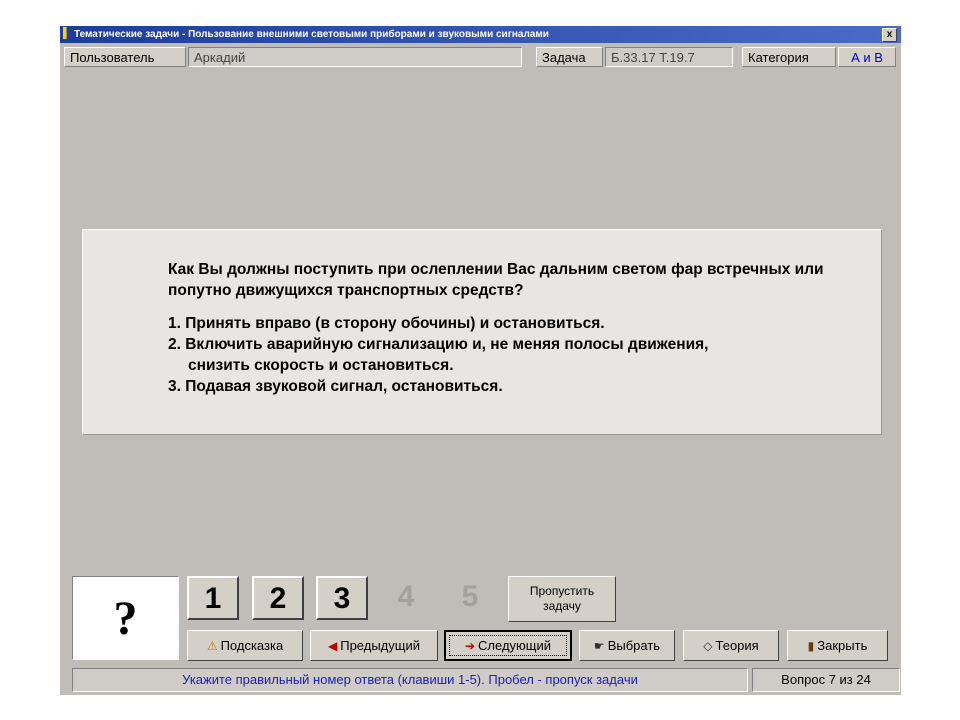  I want to click on theory-button: ◇ Теория, so click(731, 645).